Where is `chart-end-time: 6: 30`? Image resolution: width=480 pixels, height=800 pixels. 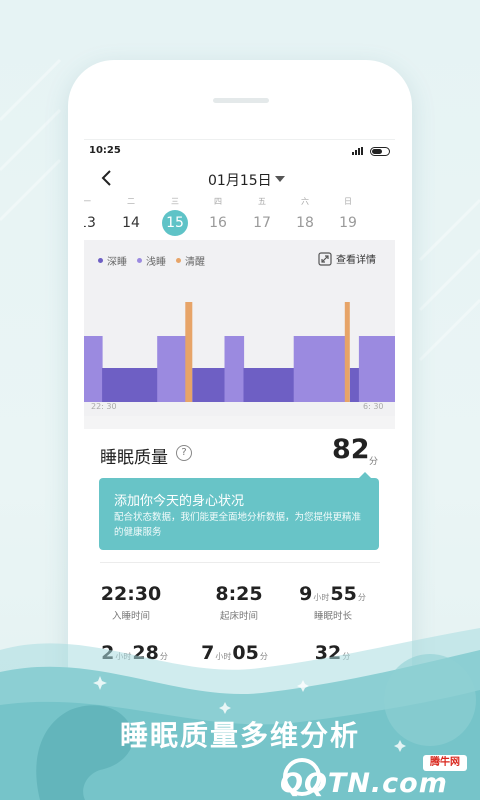
chart-end-time: 6: 30 is located at coordinates (373, 406).